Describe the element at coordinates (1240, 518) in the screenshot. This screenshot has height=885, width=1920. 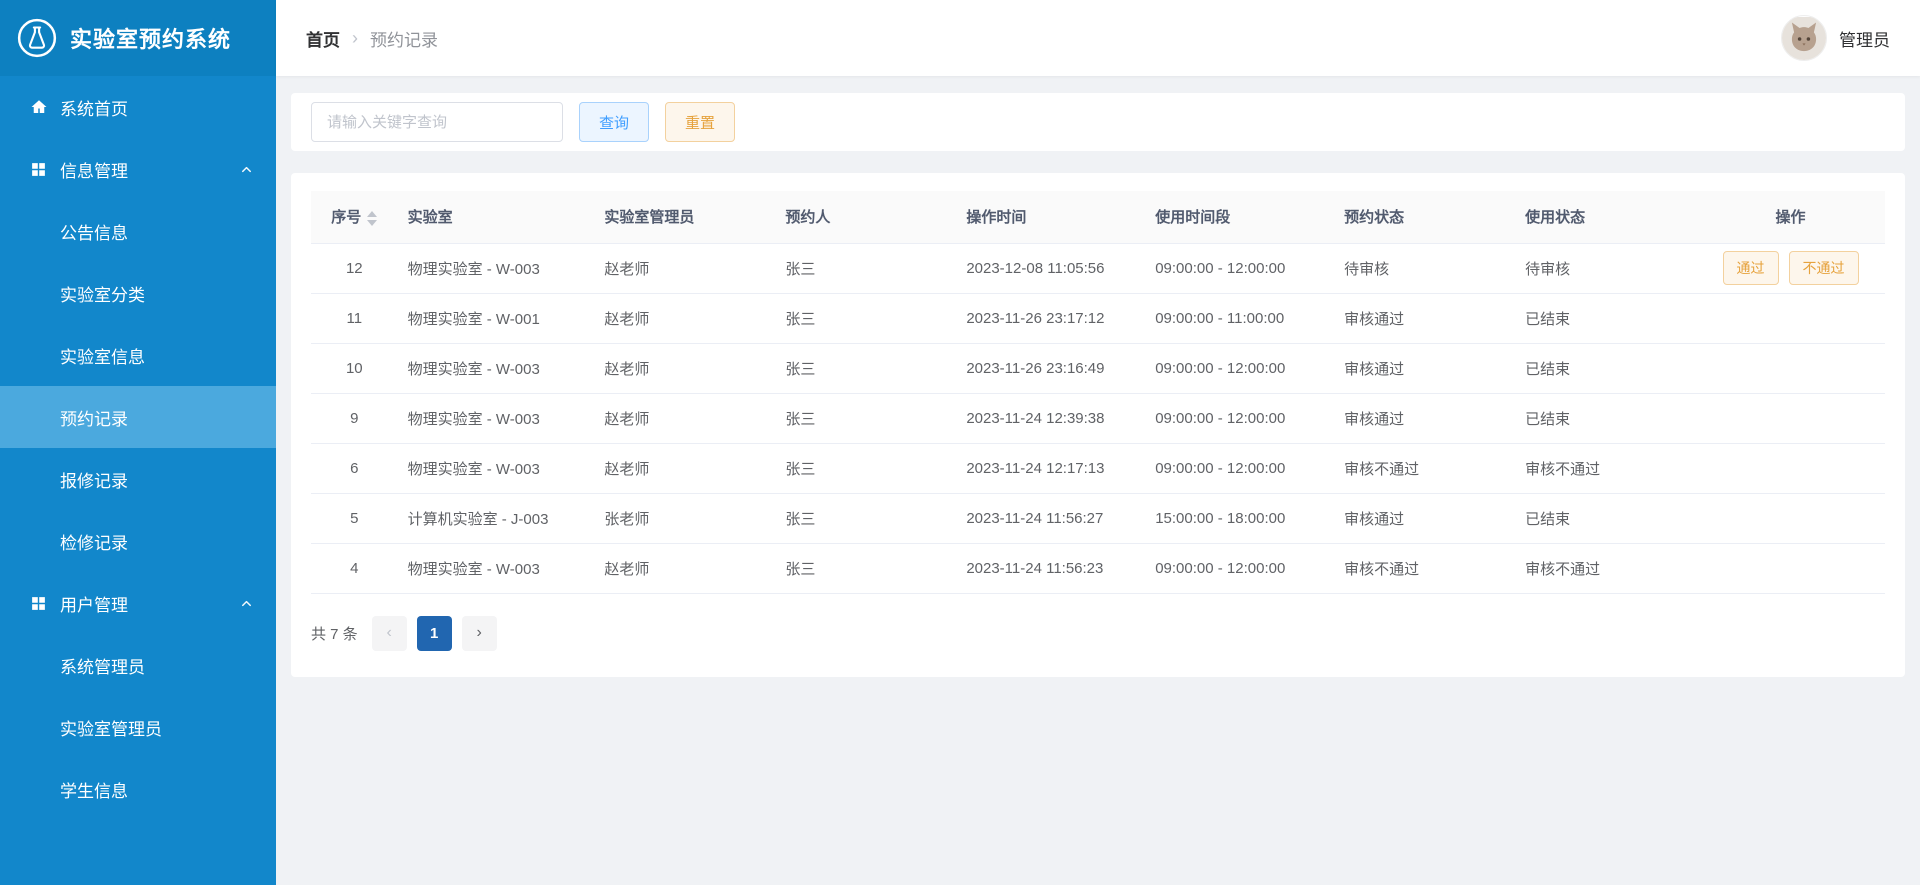
I see `cell-use_period: 15:00:00 - 18:00:00` at that location.